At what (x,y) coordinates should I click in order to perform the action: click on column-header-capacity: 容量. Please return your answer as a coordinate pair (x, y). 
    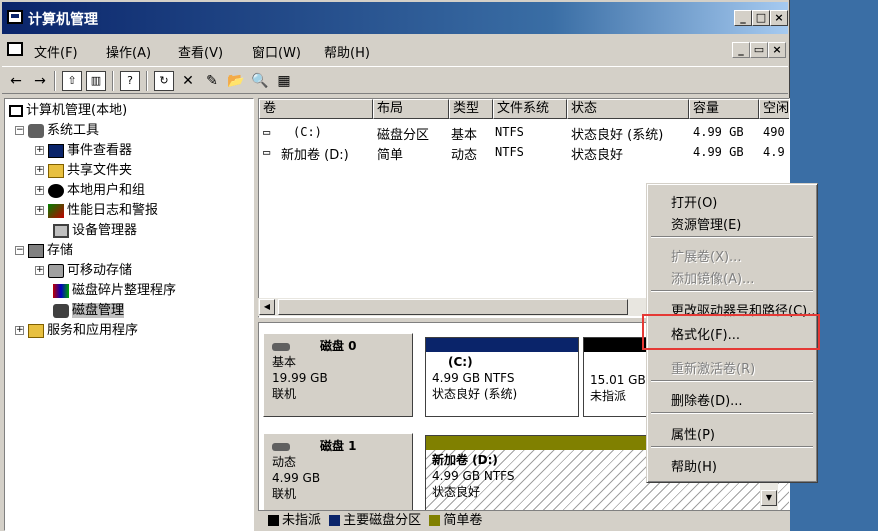
    Looking at the image, I should click on (724, 109).